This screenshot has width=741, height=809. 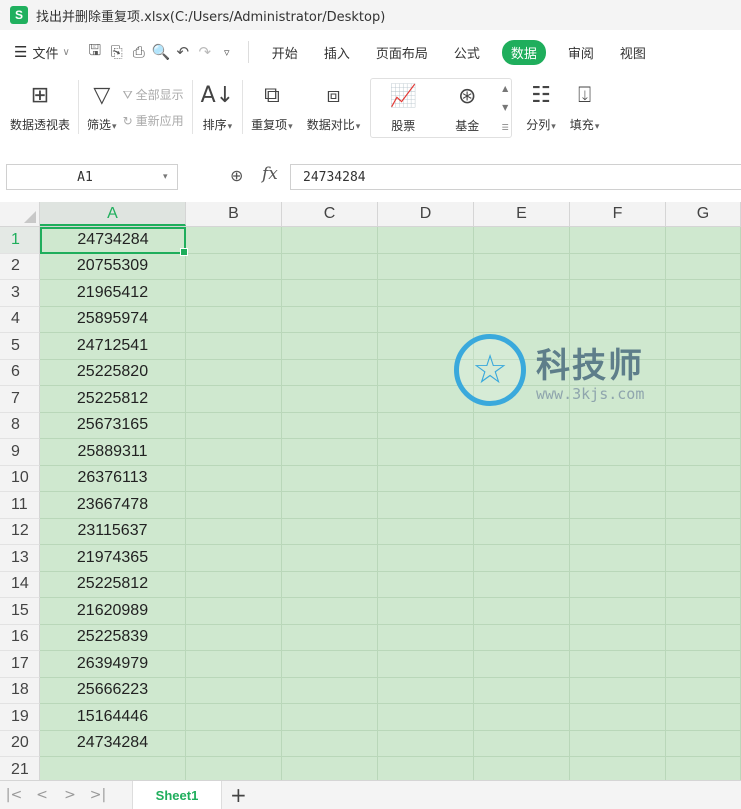 What do you see at coordinates (184, 251) in the screenshot?
I see `fill-handle` at bounding box center [184, 251].